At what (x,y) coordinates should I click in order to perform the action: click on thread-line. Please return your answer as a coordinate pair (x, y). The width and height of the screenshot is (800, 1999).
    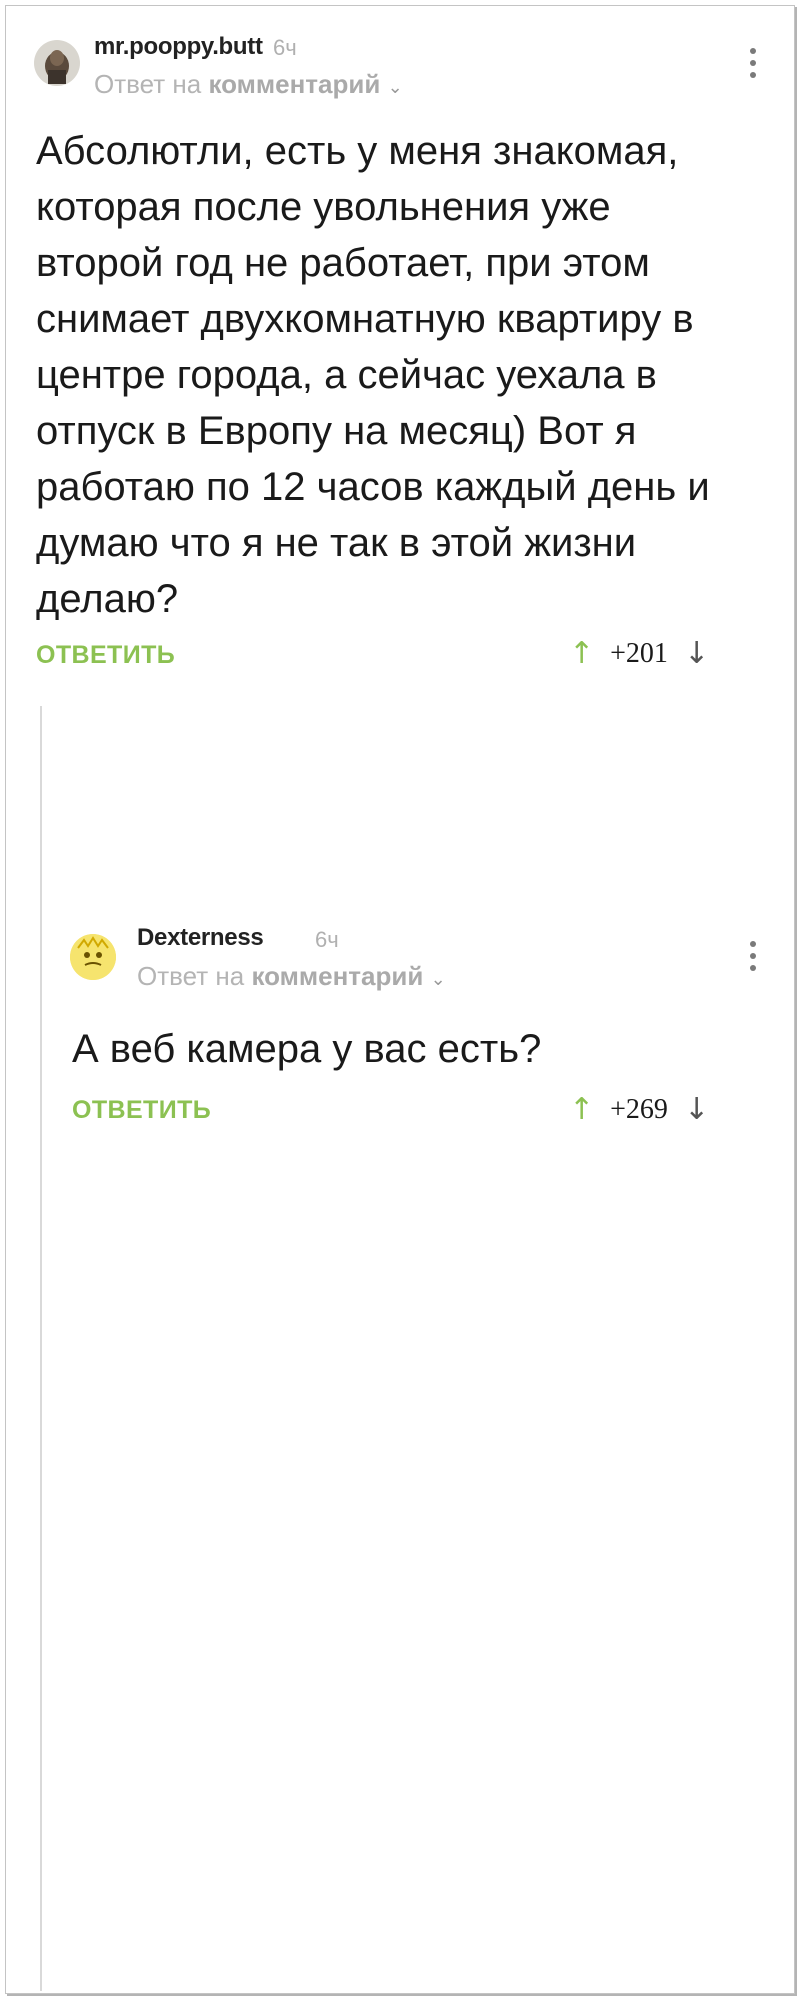
    Looking at the image, I should click on (41, 1348).